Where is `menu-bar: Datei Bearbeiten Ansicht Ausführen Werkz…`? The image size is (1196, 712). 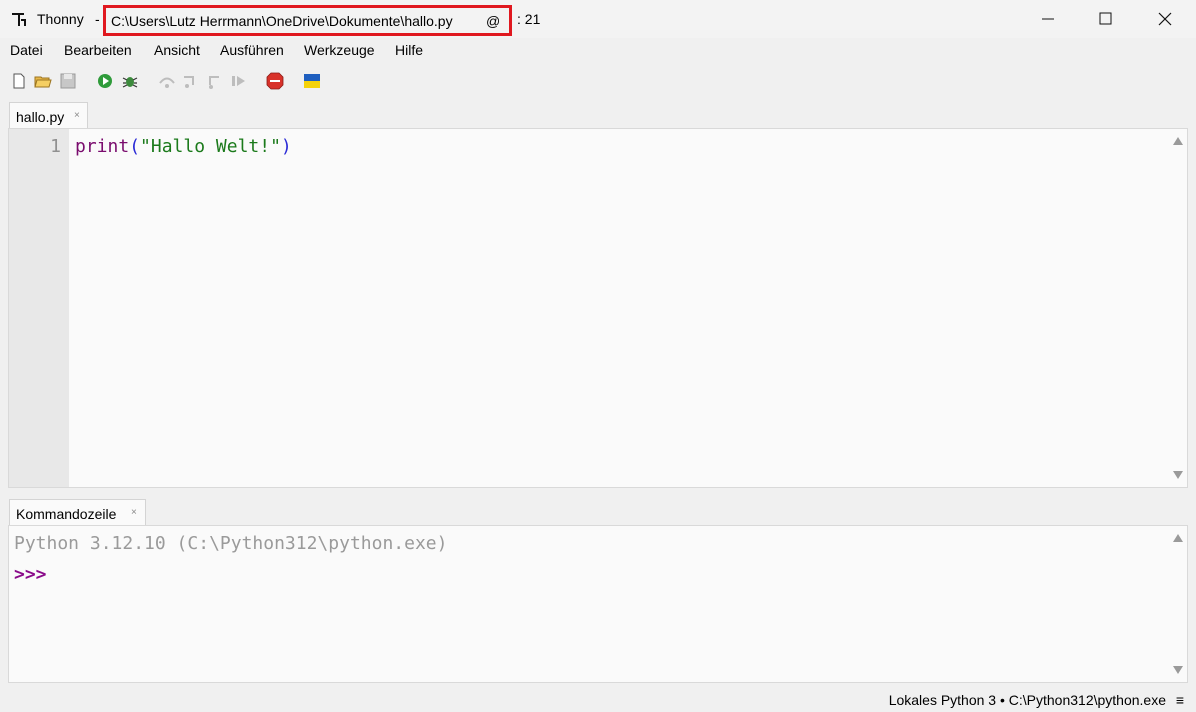
menu-bar: Datei Bearbeiten Ansicht Ausführen Werkz… is located at coordinates (598, 50).